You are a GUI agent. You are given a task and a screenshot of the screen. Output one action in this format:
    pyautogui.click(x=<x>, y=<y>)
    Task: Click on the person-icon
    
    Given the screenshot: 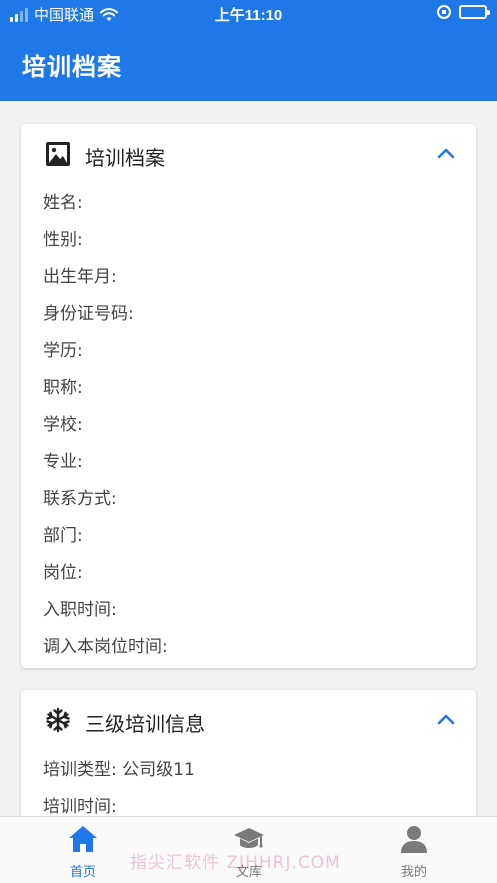 What is the action you would take?
    pyautogui.click(x=414, y=839)
    